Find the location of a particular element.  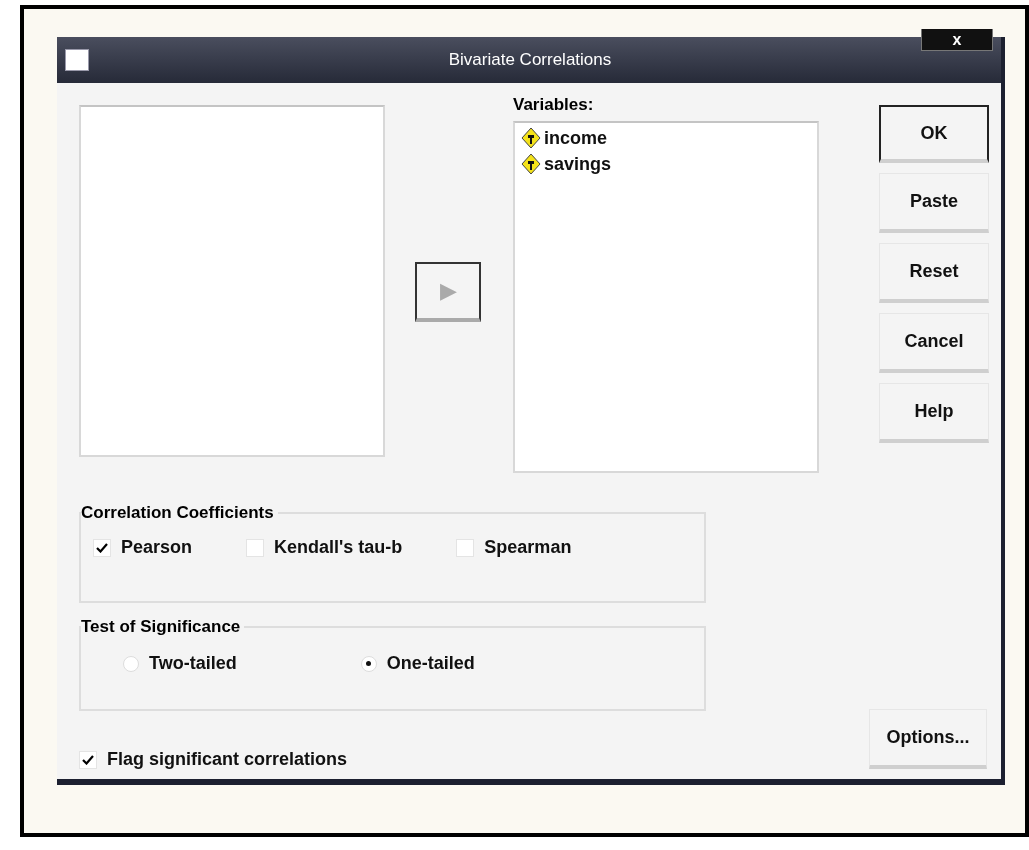

group-title: Test of Significance is located at coordinates (161, 627).